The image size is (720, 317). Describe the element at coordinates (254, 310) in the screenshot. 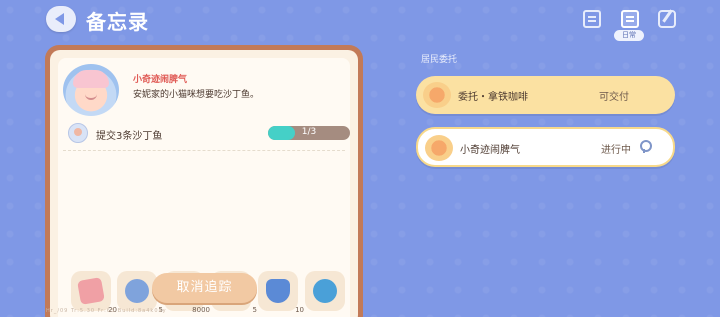

I see `reward-count: 5` at that location.